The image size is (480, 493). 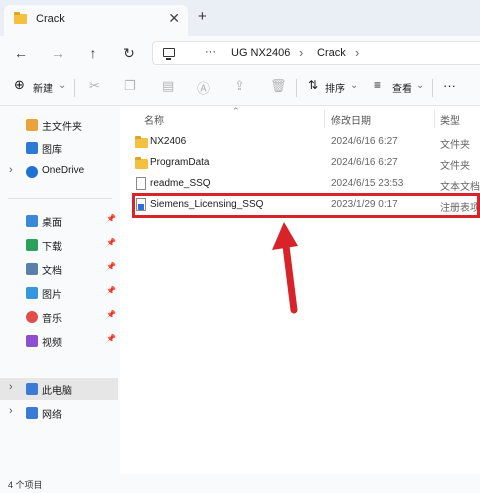 I want to click on music-icon, so click(x=32, y=317).